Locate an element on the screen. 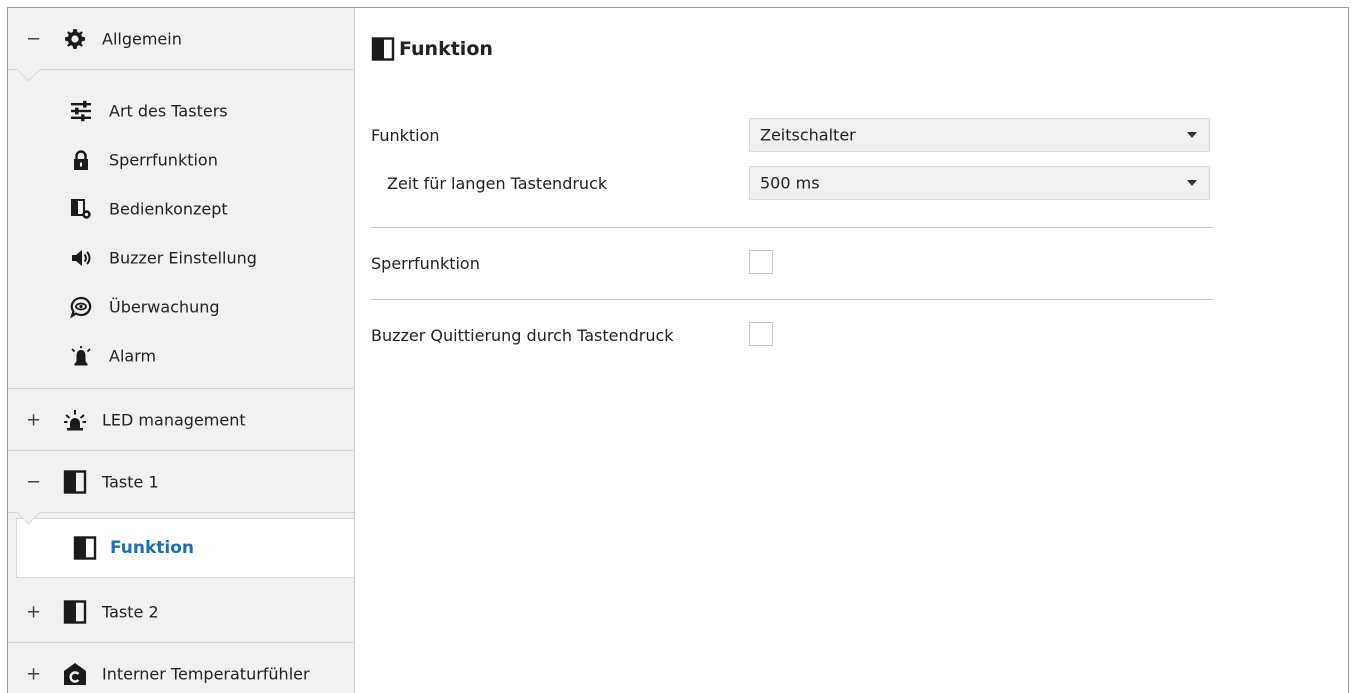 The image size is (1356, 693). eye-bubble-icon is located at coordinates (81, 307).